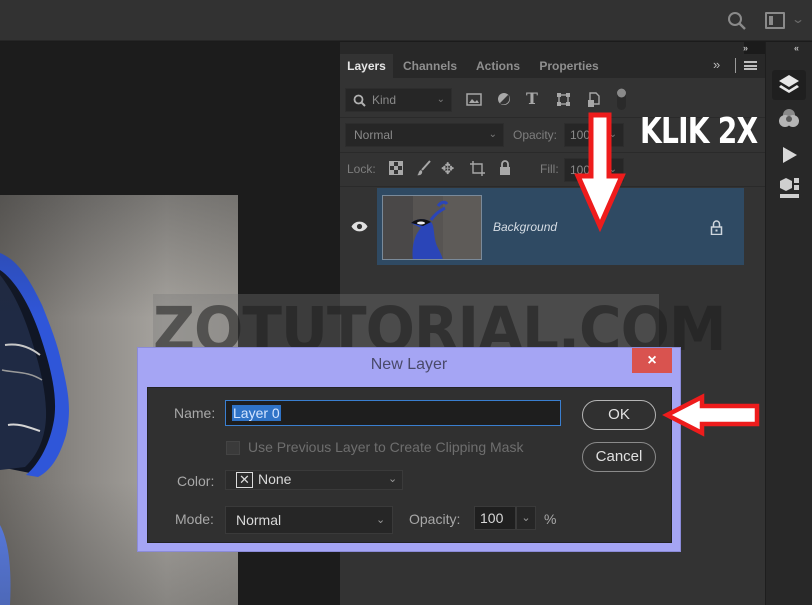  Describe the element at coordinates (373, 135) in the screenshot. I see `blend-mode-value: Normal` at that location.